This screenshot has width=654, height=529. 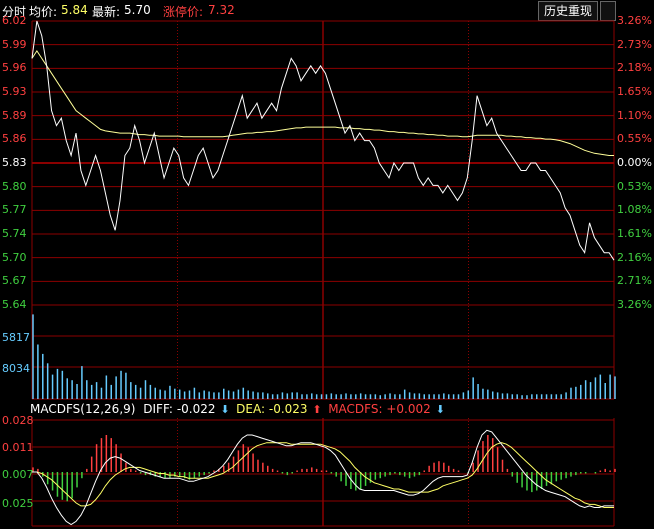 What do you see at coordinates (14, 20) in the screenshot?
I see `price-axis-label: 6.02` at bounding box center [14, 20].